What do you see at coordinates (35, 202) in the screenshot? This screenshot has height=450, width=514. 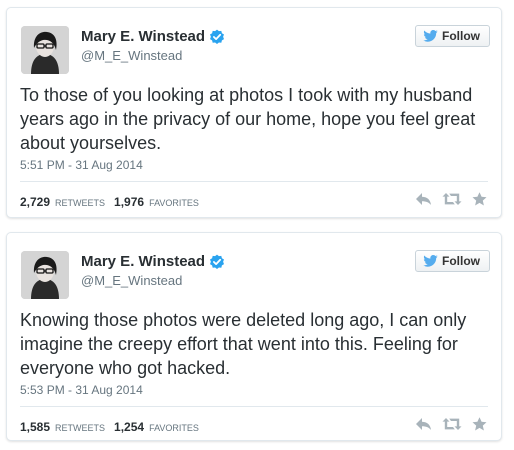 I see `retweet-count: 2,729` at bounding box center [35, 202].